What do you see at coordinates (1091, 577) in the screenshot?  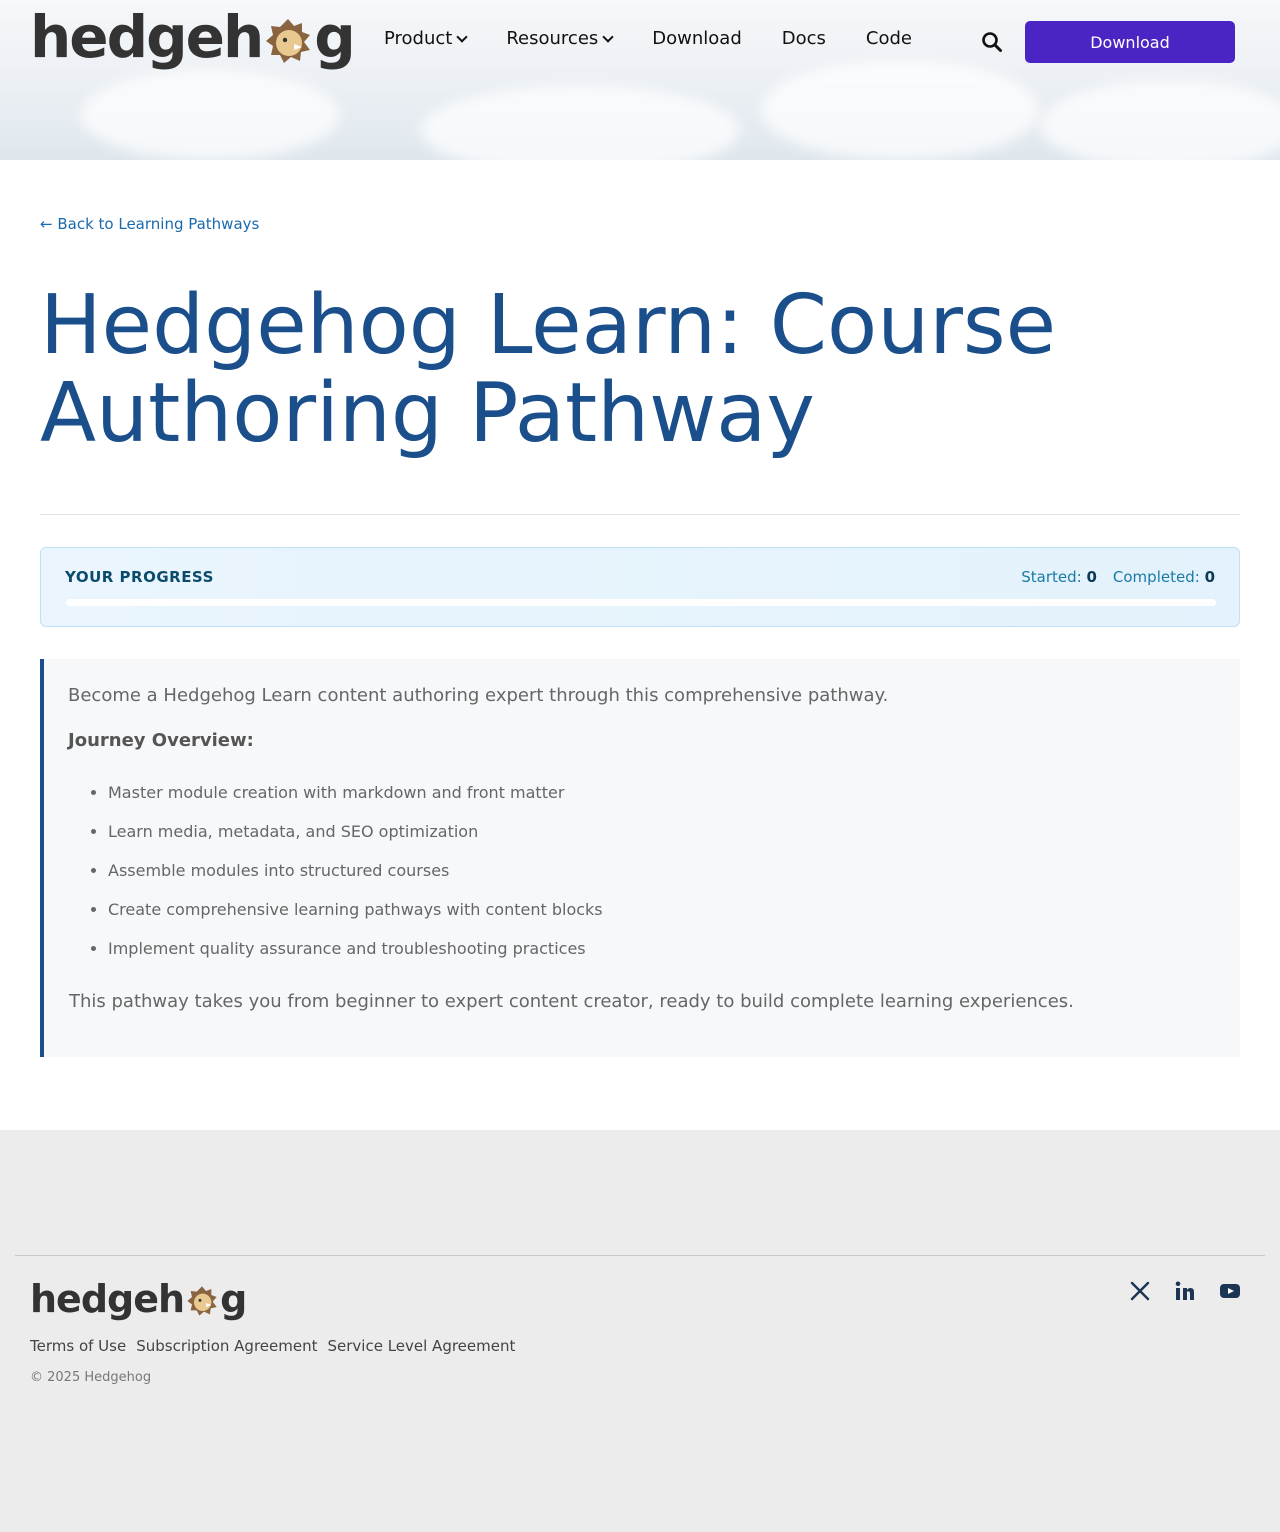 I see `started-value: 0` at bounding box center [1091, 577].